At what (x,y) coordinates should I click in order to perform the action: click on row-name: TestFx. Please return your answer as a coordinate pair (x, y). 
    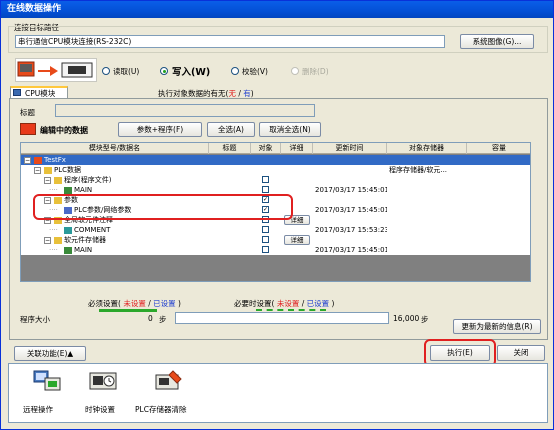
    Looking at the image, I should click on (121, 160).